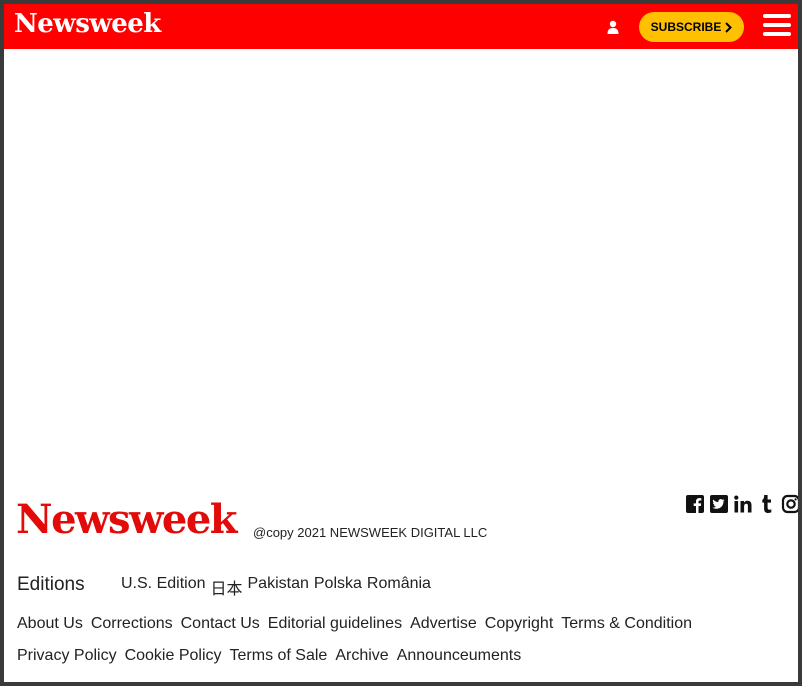 Image resolution: width=802 pixels, height=686 pixels. I want to click on menu-icon, so click(777, 26).